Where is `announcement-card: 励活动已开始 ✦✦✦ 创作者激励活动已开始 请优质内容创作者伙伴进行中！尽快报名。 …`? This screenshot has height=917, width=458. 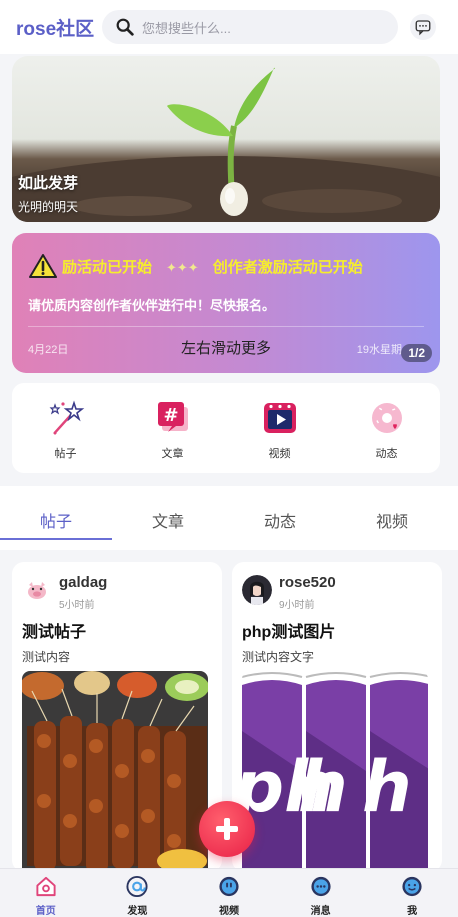
announcement-card: 励活动已开始 ✦✦✦ 创作者激励活动已开始 请优质内容创作者伙伴进行中！尽快报名。 … is located at coordinates (226, 303).